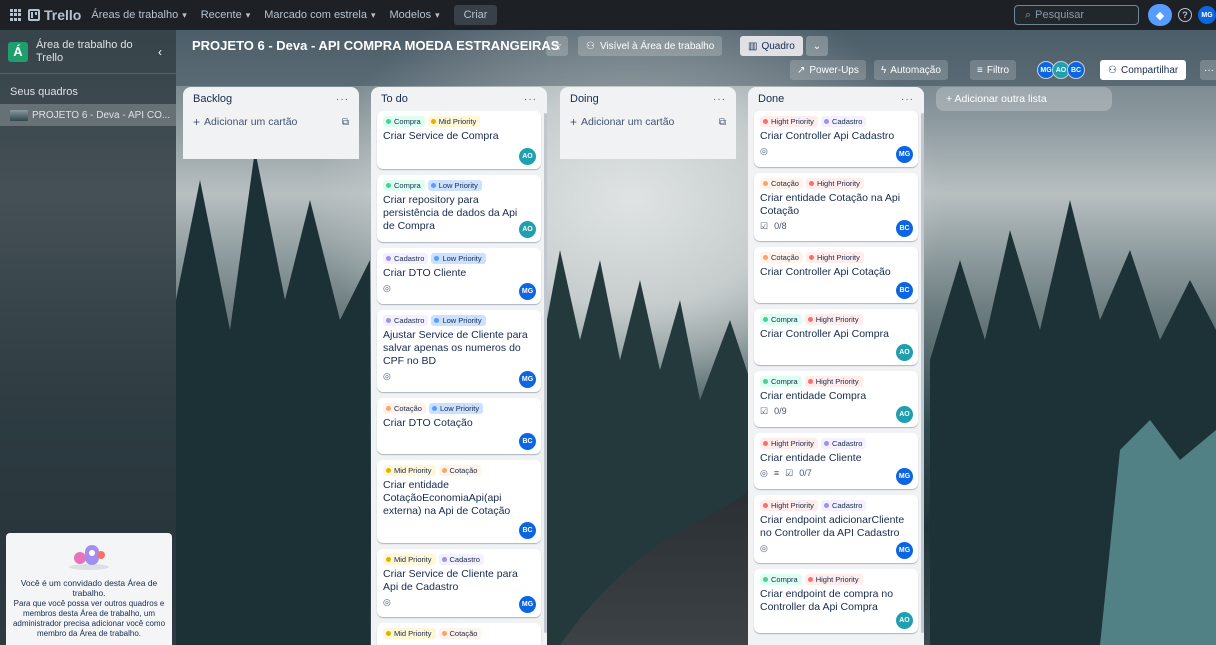 The image size is (1216, 645). Describe the element at coordinates (18, 51) in the screenshot. I see `workspace-badge: Á` at that location.